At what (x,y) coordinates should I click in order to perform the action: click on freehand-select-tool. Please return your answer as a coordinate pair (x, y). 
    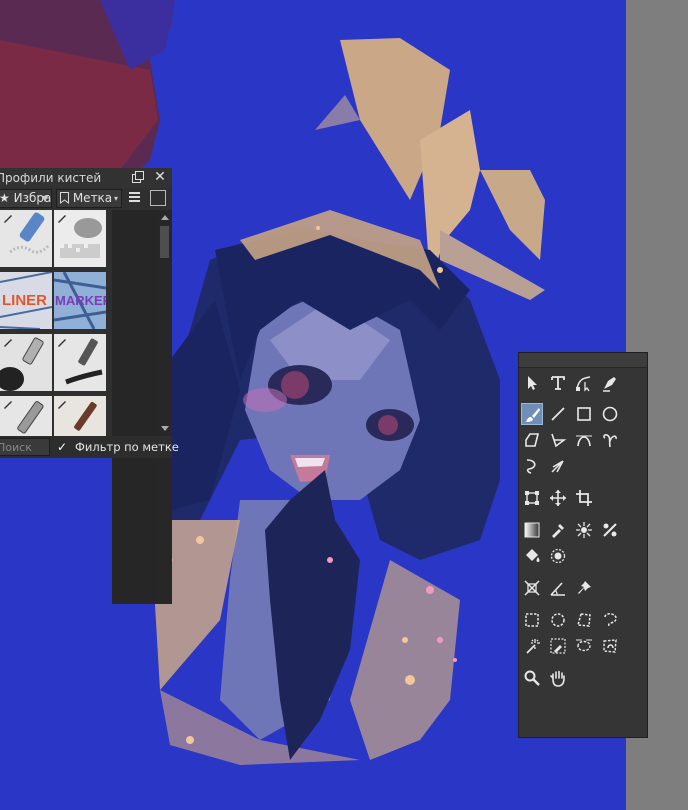
    Looking at the image, I should click on (610, 620).